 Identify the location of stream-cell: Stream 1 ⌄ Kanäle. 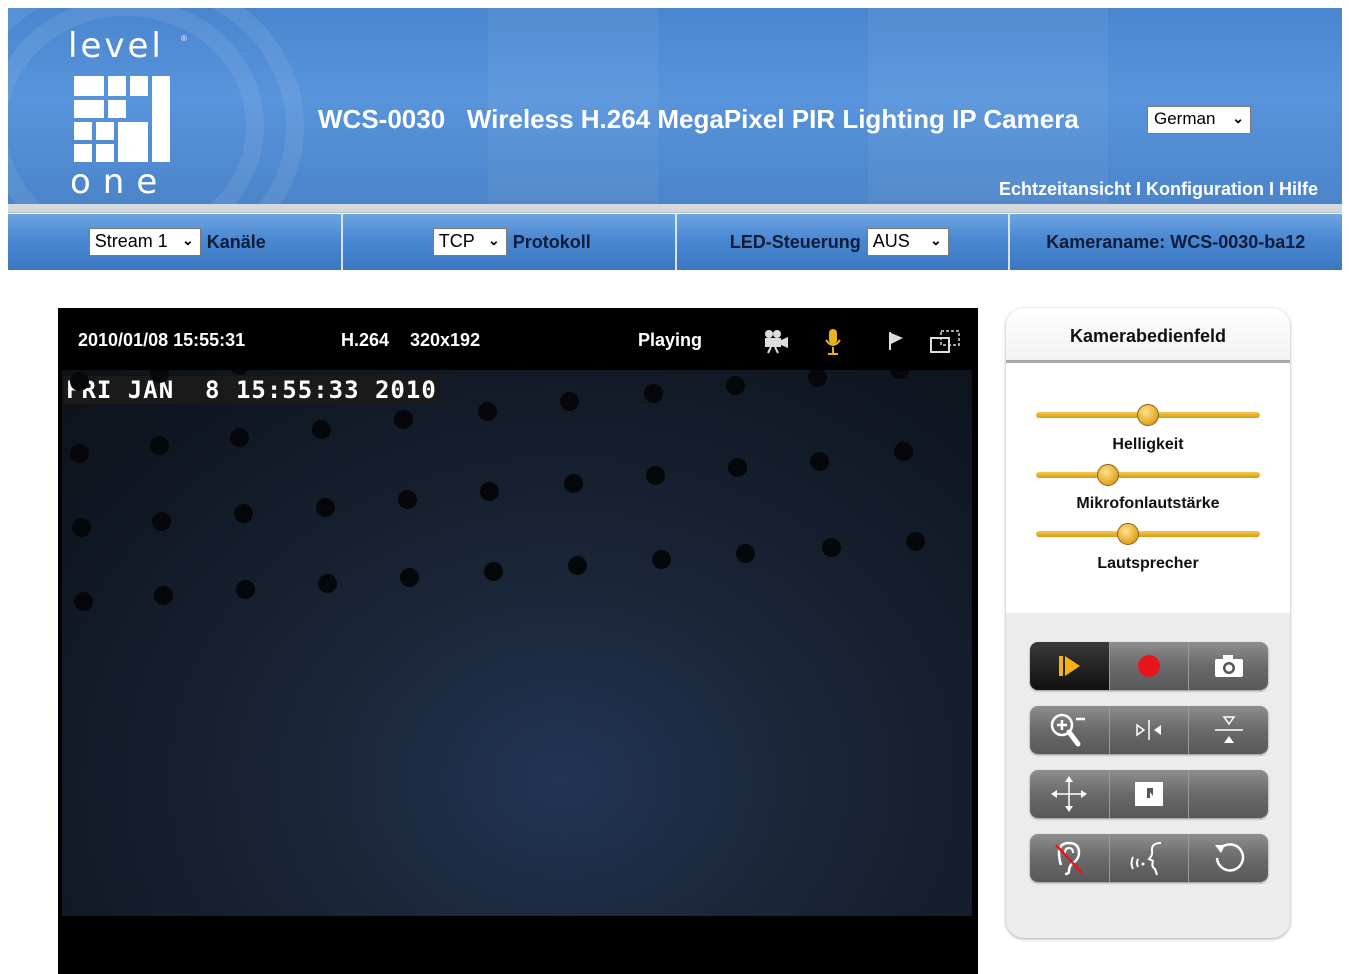
(175, 242).